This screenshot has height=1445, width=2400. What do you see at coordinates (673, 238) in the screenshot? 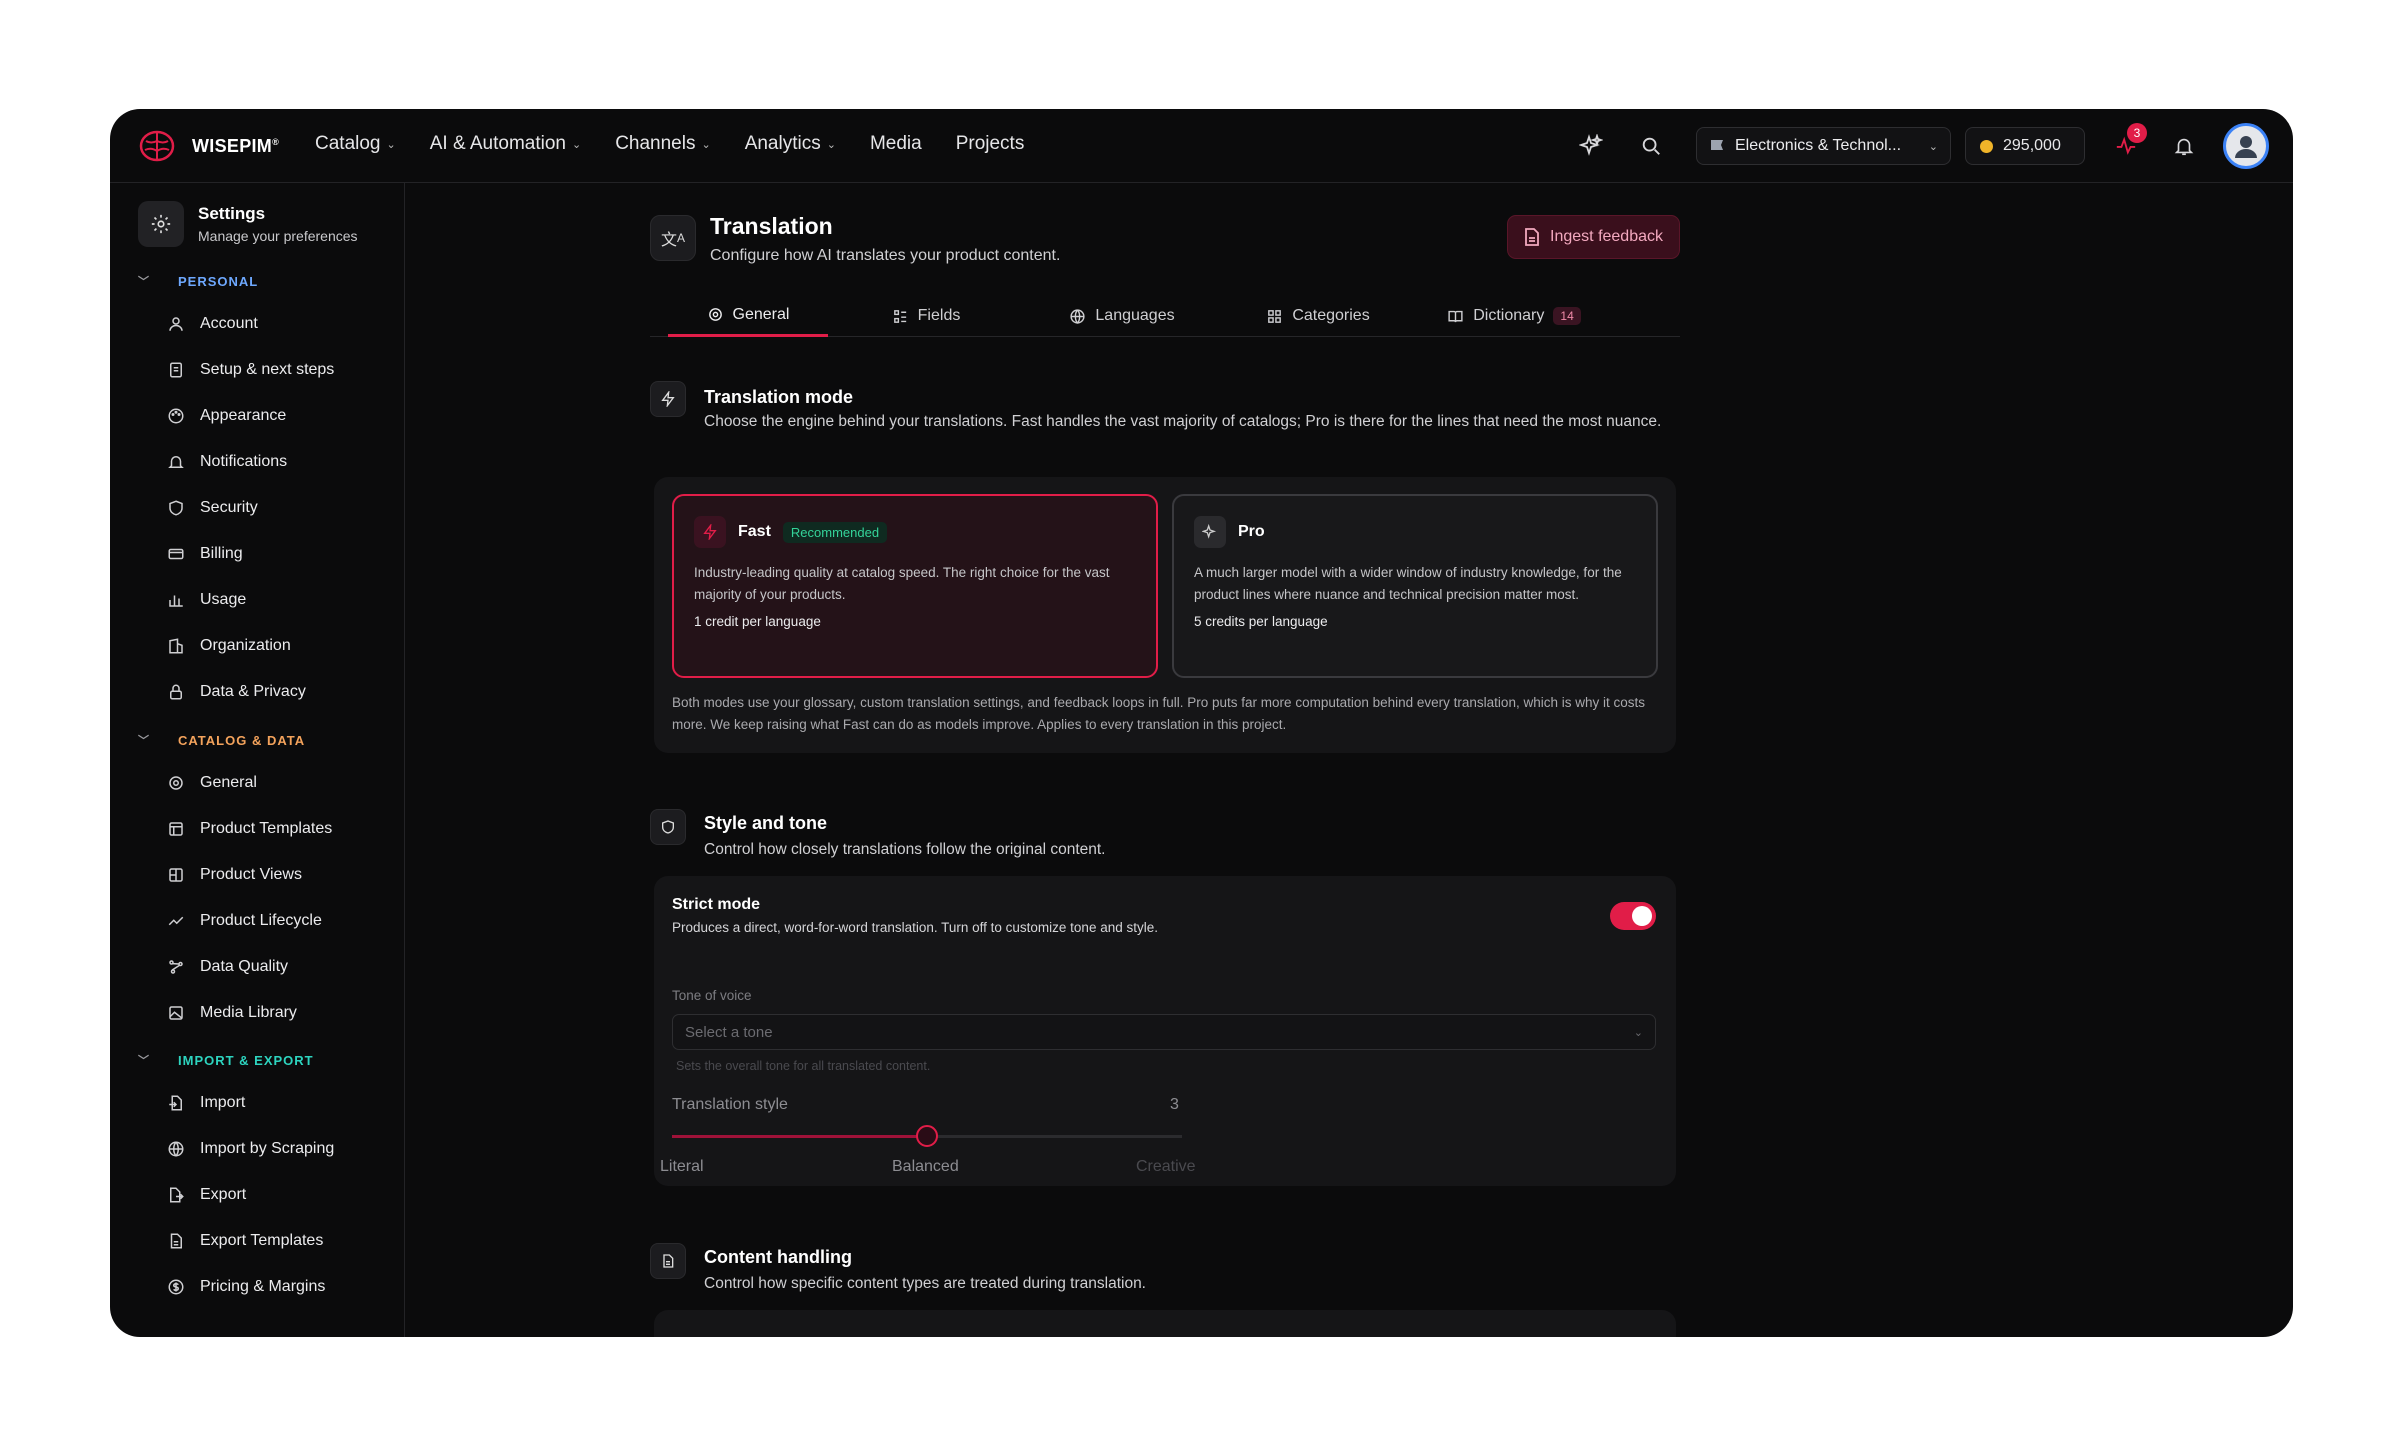
I see `translate-icon: 文A` at bounding box center [673, 238].